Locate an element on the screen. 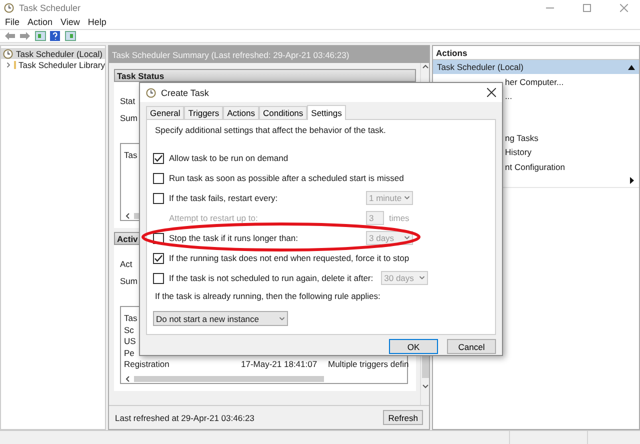  table-cell: 17-May-21 18:41:07 is located at coordinates (279, 364).